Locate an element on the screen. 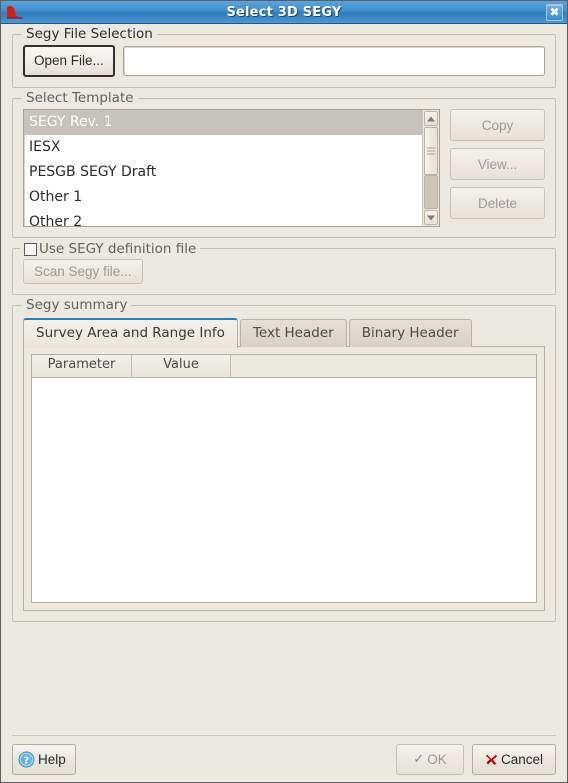 The height and width of the screenshot is (783, 568). ok-button: ✓ OK is located at coordinates (430, 759).